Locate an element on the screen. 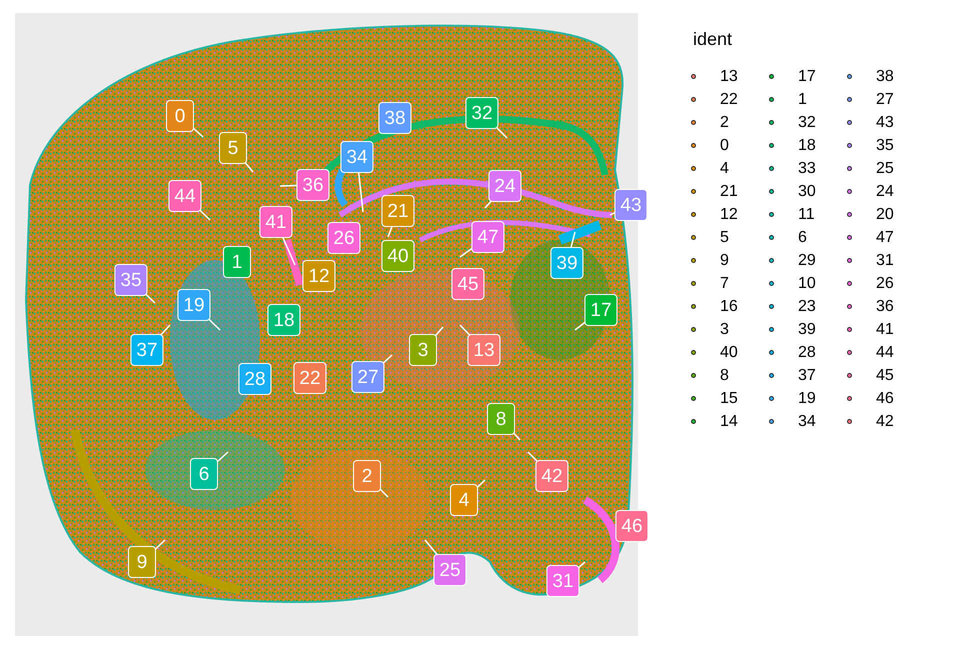 The width and height of the screenshot is (957, 646). cluster-label: 12 is located at coordinates (319, 276).